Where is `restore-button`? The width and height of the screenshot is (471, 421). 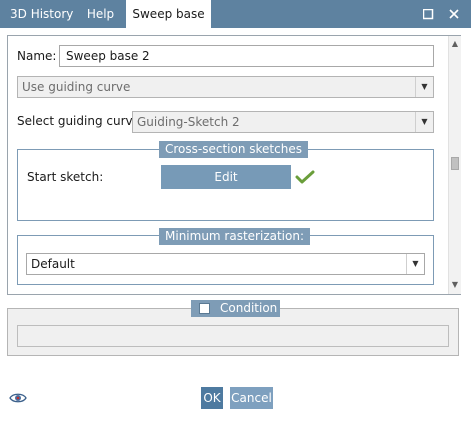 restore-button is located at coordinates (428, 14).